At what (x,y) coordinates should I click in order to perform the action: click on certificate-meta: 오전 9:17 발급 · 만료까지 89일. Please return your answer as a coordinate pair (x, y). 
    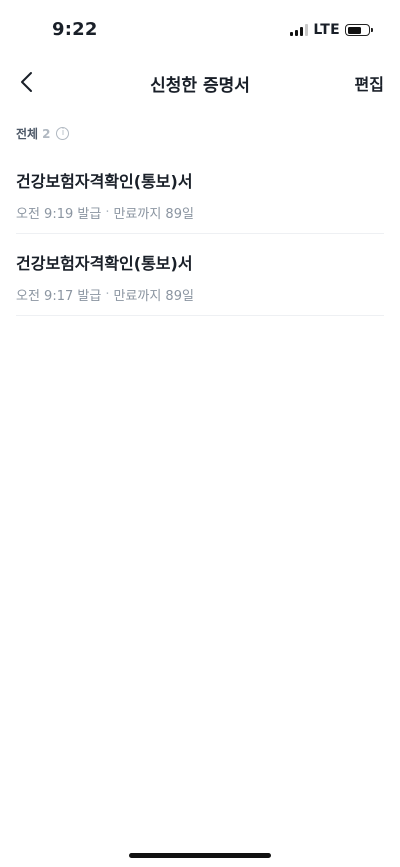
    Looking at the image, I should click on (200, 294).